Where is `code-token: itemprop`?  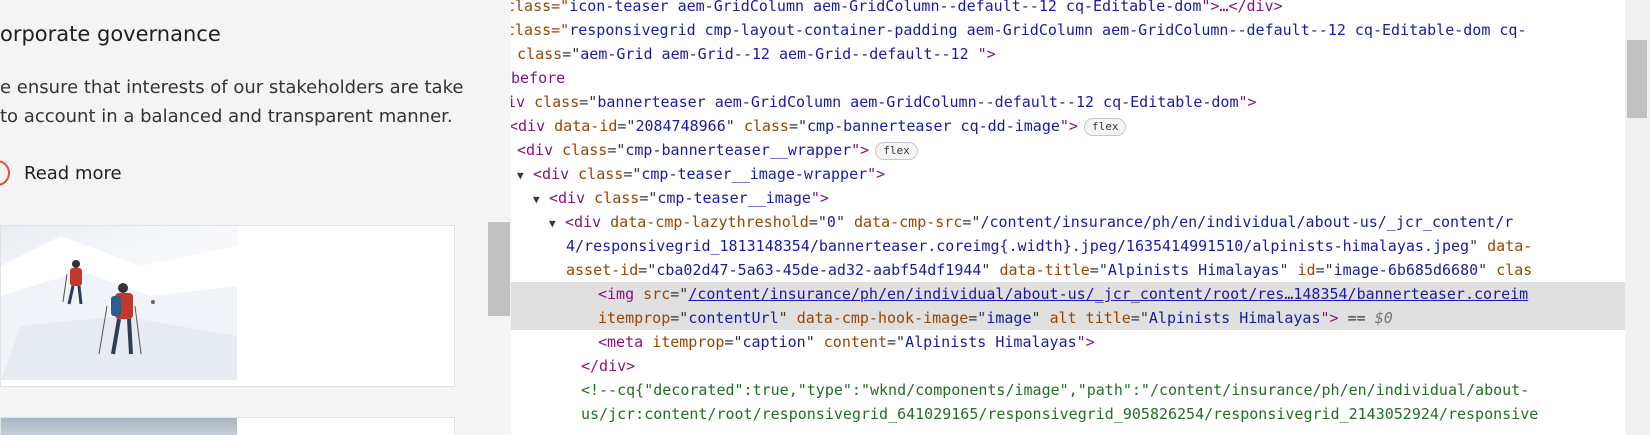
code-token: itemprop is located at coordinates (634, 318).